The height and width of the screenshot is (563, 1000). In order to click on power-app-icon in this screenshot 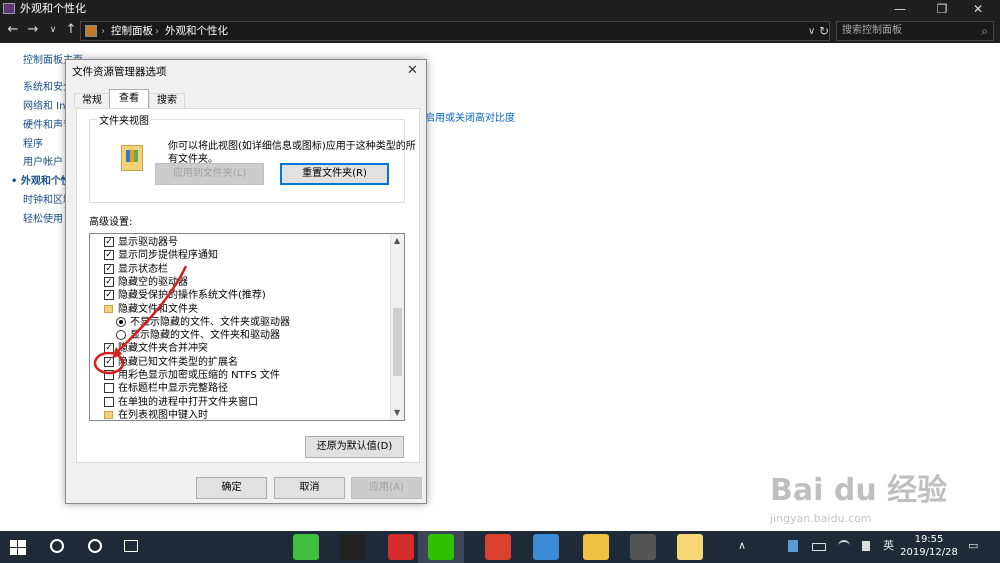, I will do `click(498, 547)`.